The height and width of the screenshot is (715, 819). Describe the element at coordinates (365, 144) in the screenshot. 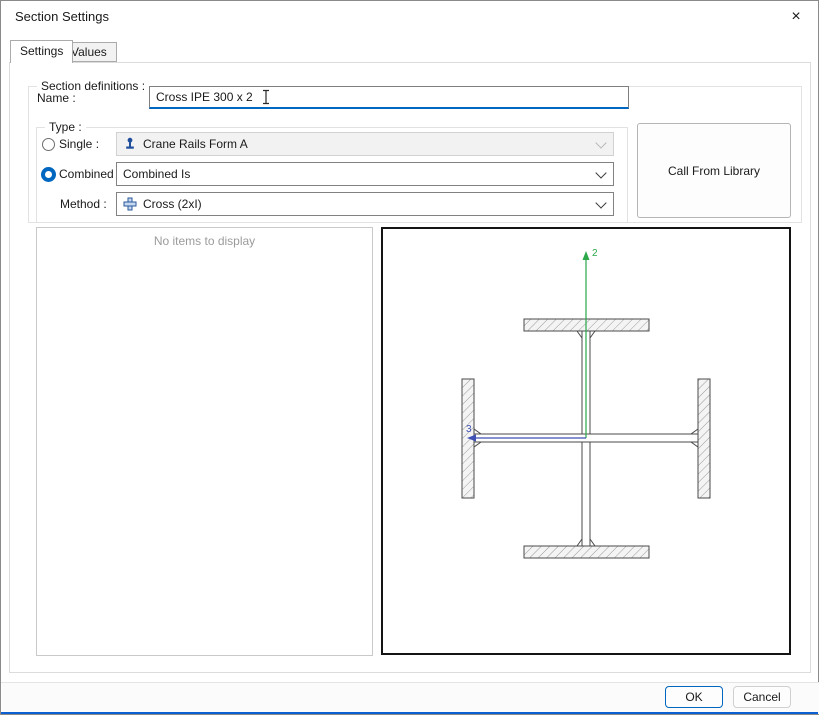

I see `single-section-dropdown: Crane Rails Form A` at that location.